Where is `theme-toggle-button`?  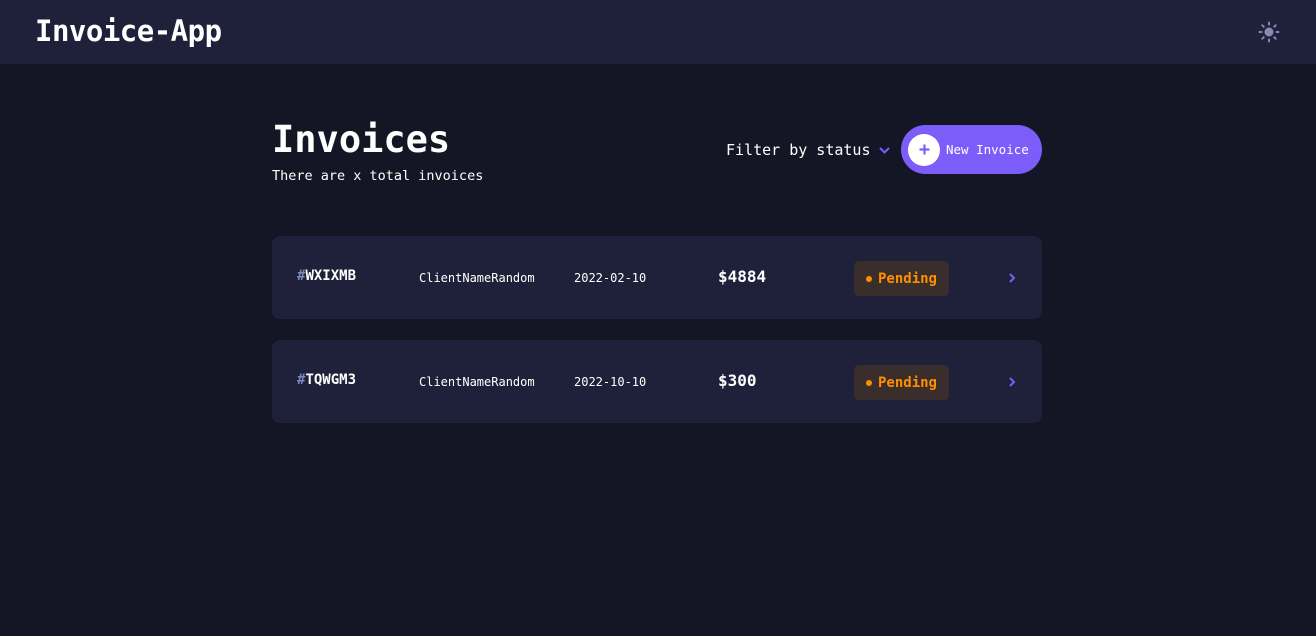
theme-toggle-button is located at coordinates (1269, 32).